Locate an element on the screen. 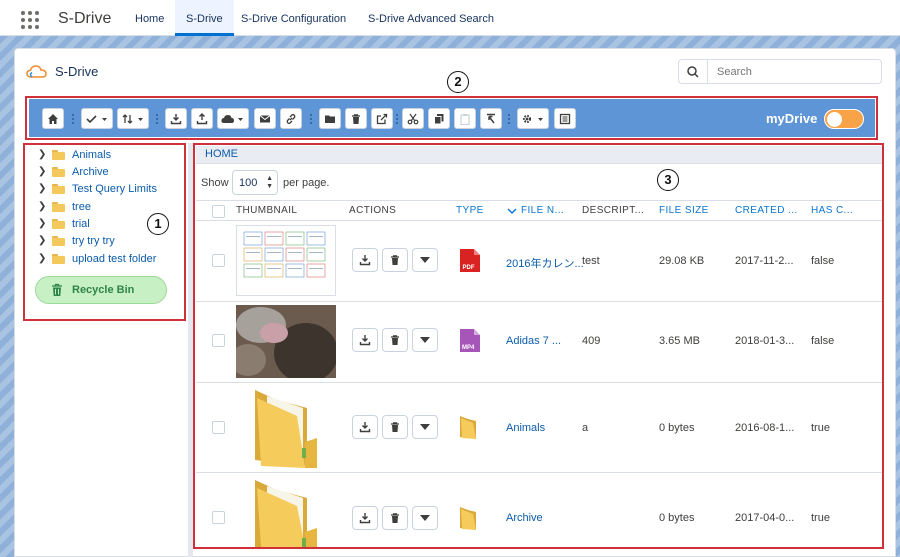  cloud-logo-icon is located at coordinates (36, 71).